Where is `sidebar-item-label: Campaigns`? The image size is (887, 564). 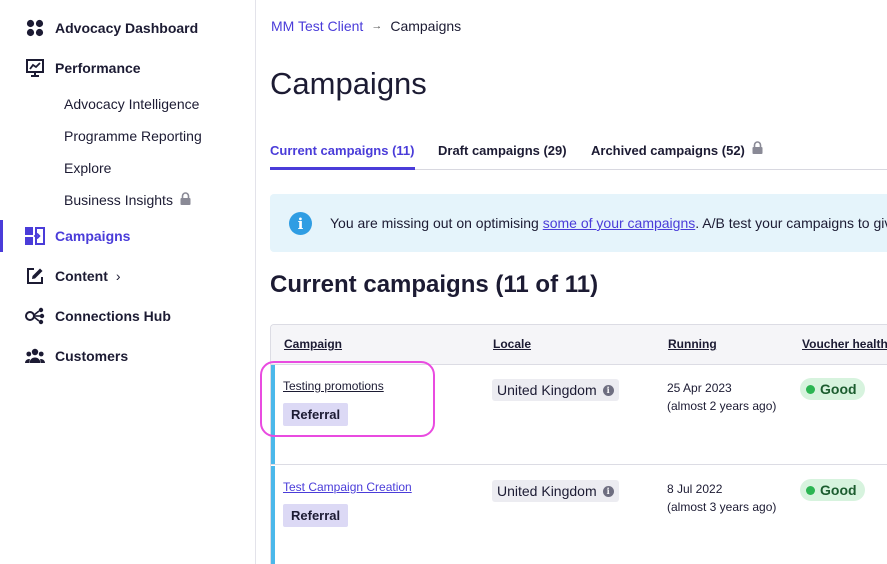 sidebar-item-label: Campaigns is located at coordinates (93, 236).